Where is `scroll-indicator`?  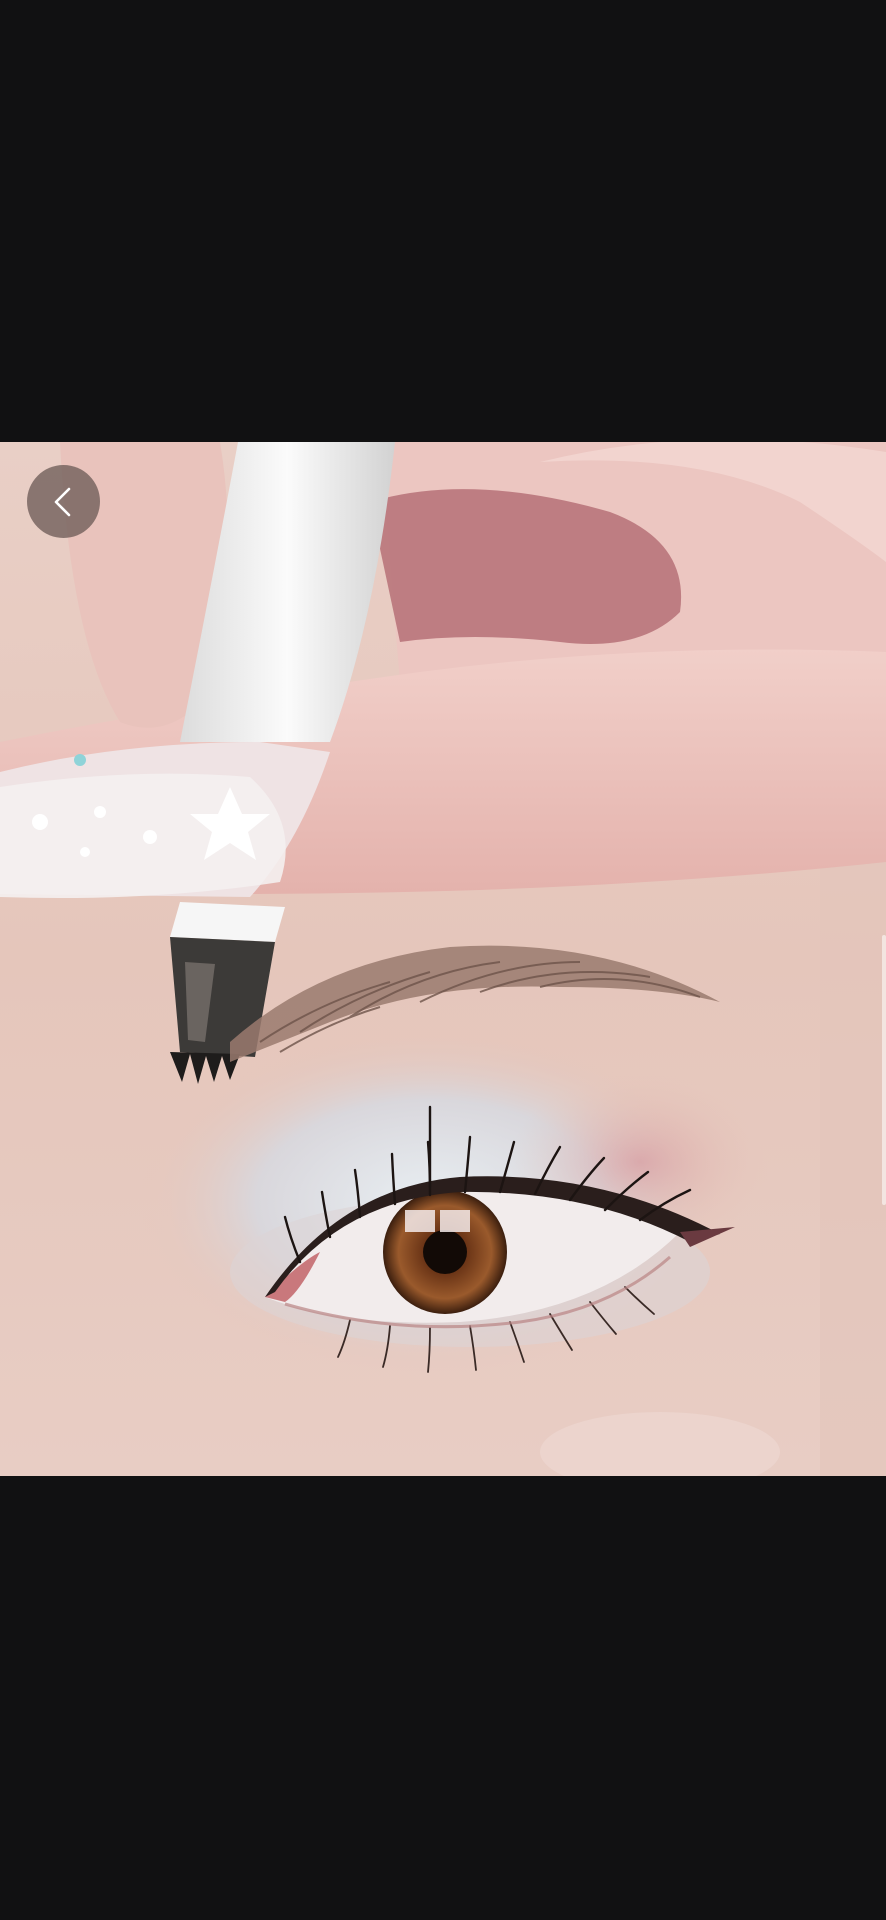
scroll-indicator is located at coordinates (884, 1070).